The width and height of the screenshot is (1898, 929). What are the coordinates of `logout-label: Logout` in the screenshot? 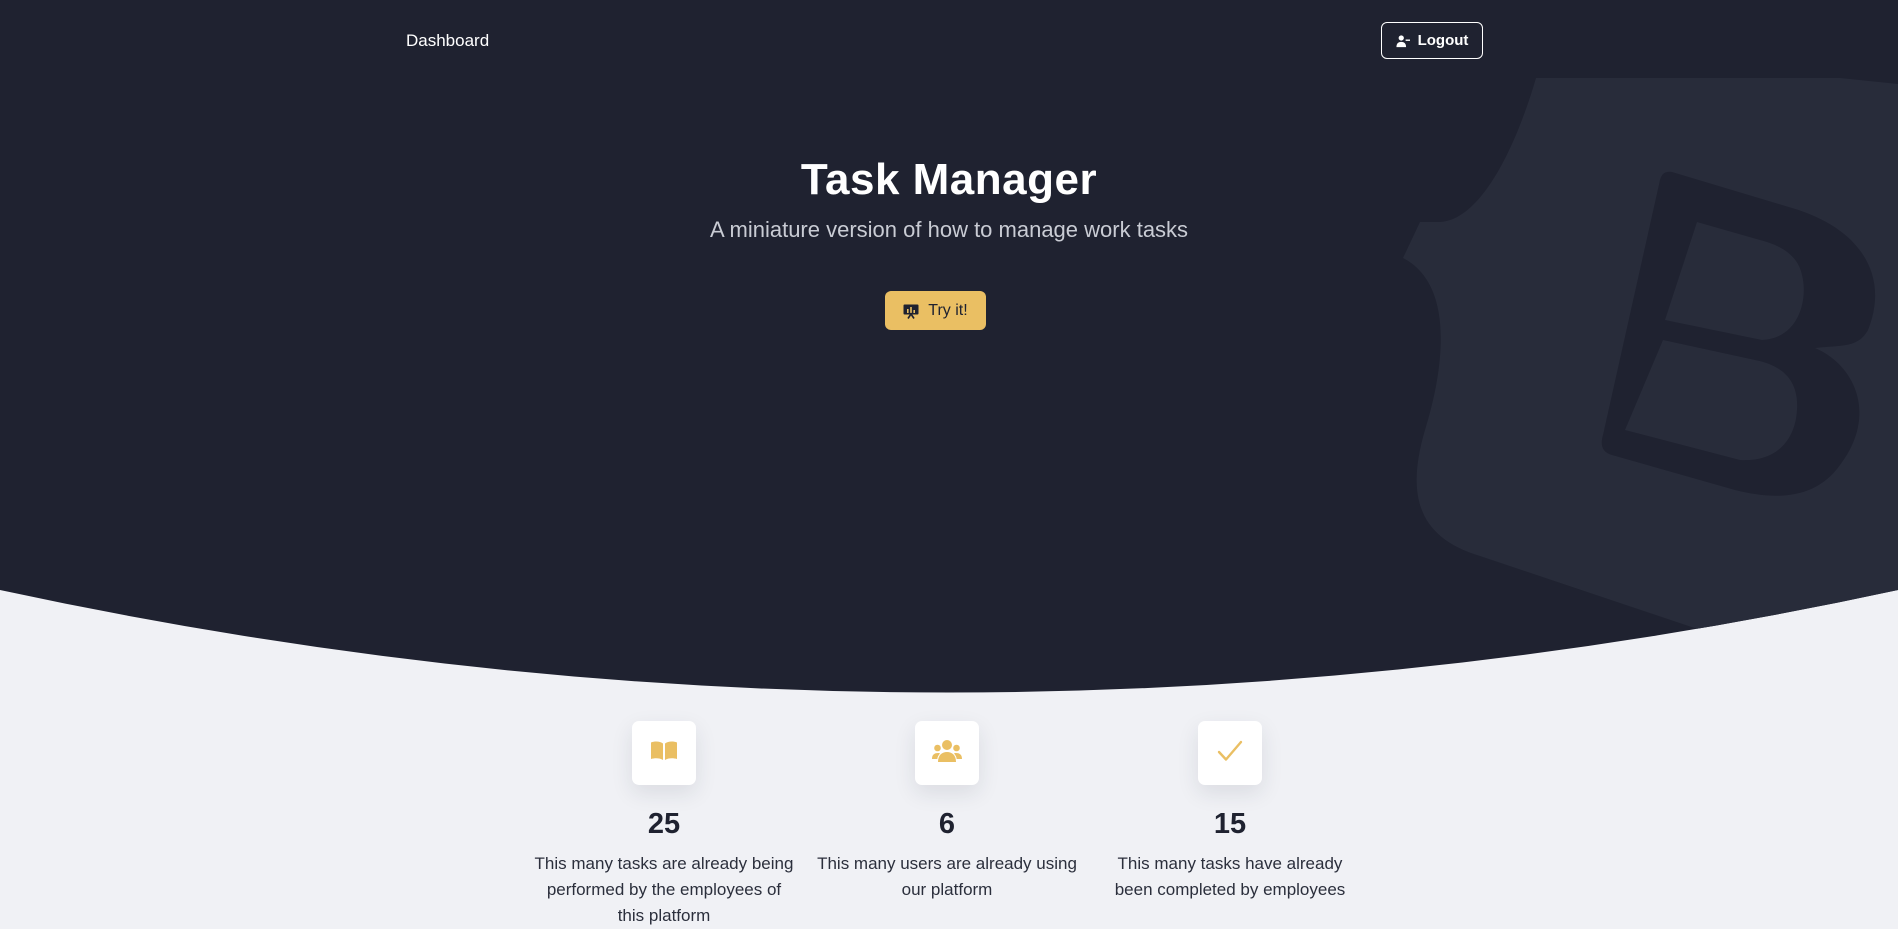 It's located at (1443, 40).